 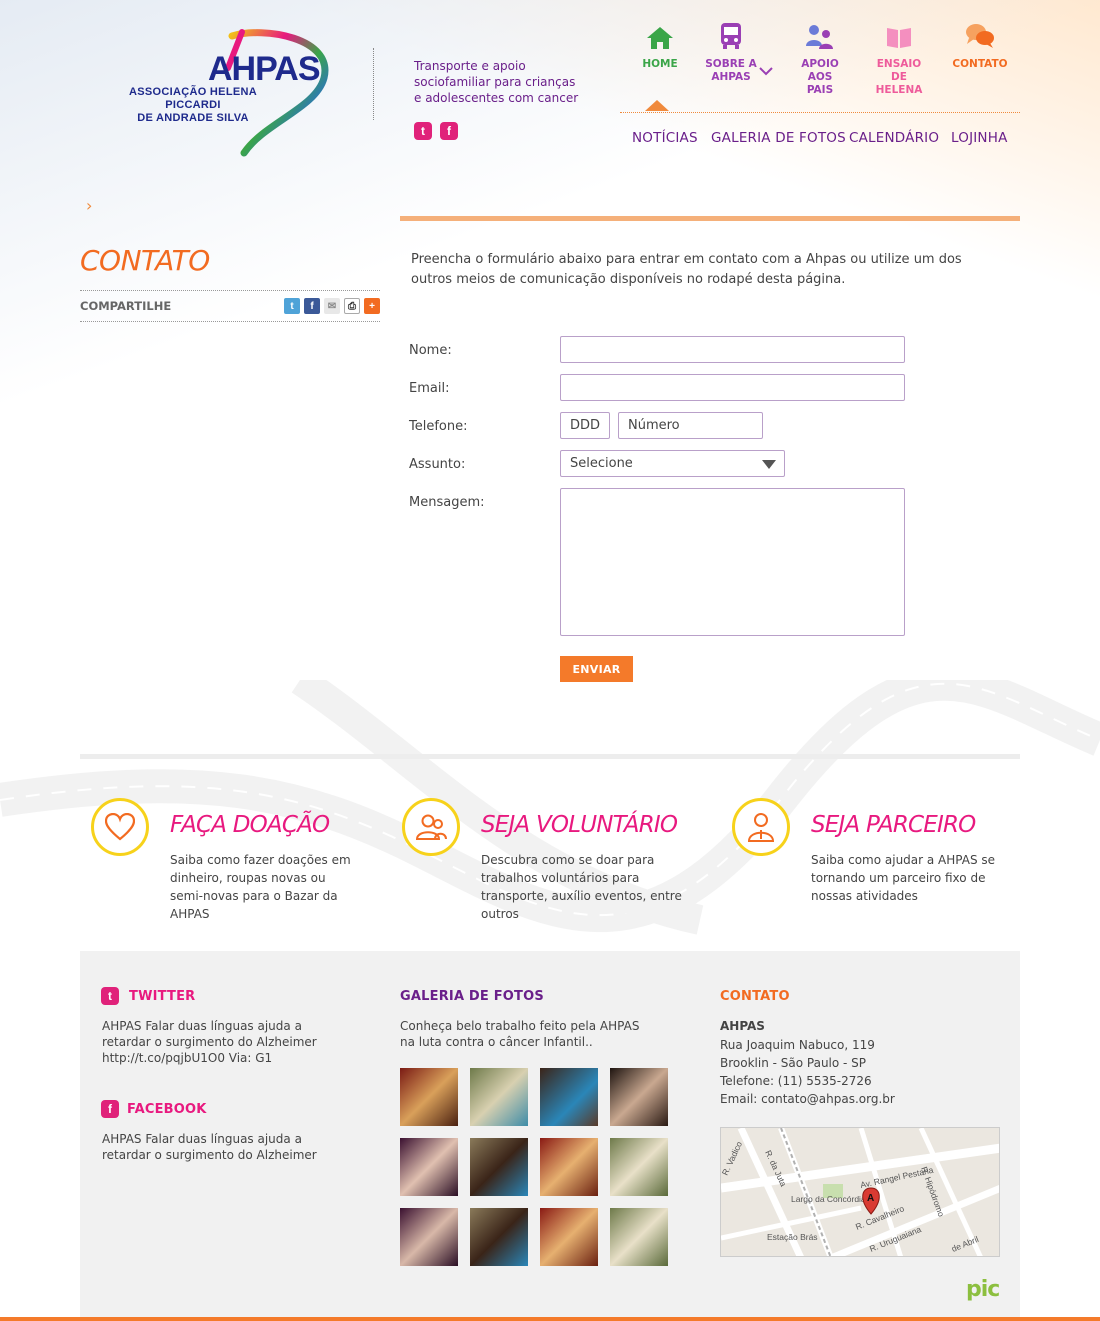 What do you see at coordinates (657, 105) in the screenshot?
I see `nav-active-indicator` at bounding box center [657, 105].